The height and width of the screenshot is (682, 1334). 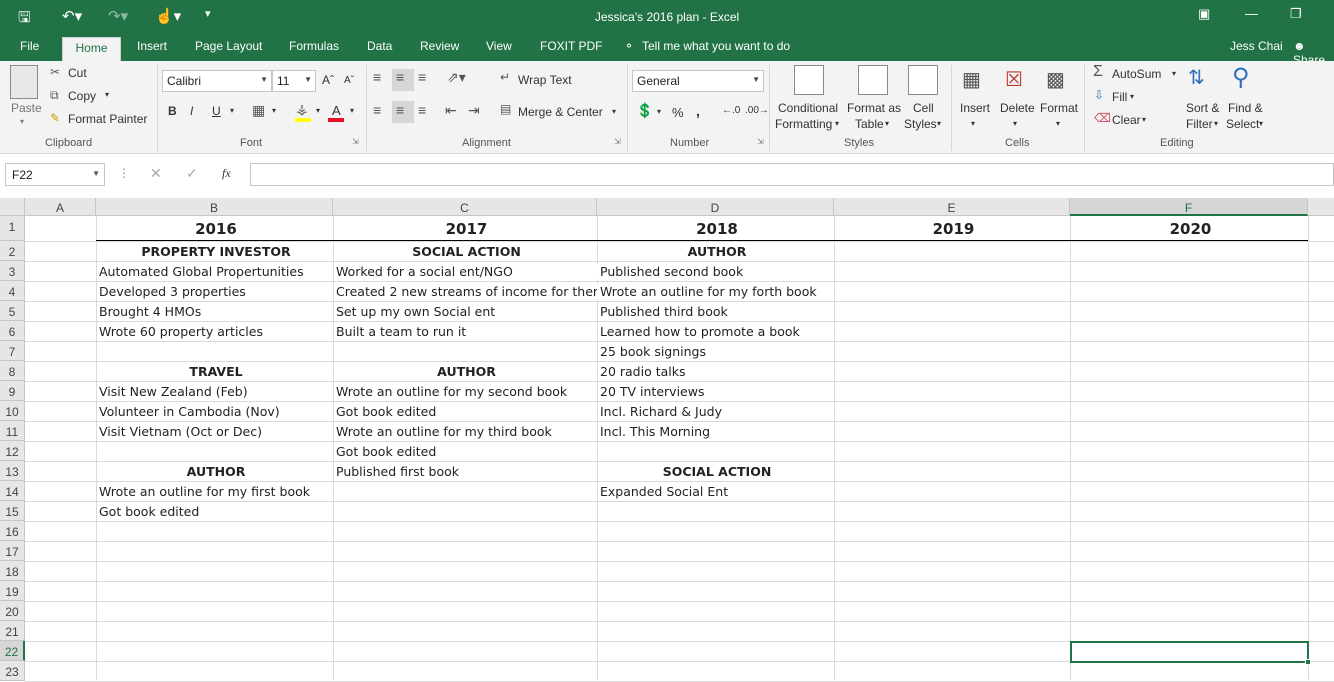 I want to click on cell-d13: SOCIAL ACTION, so click(x=715, y=471).